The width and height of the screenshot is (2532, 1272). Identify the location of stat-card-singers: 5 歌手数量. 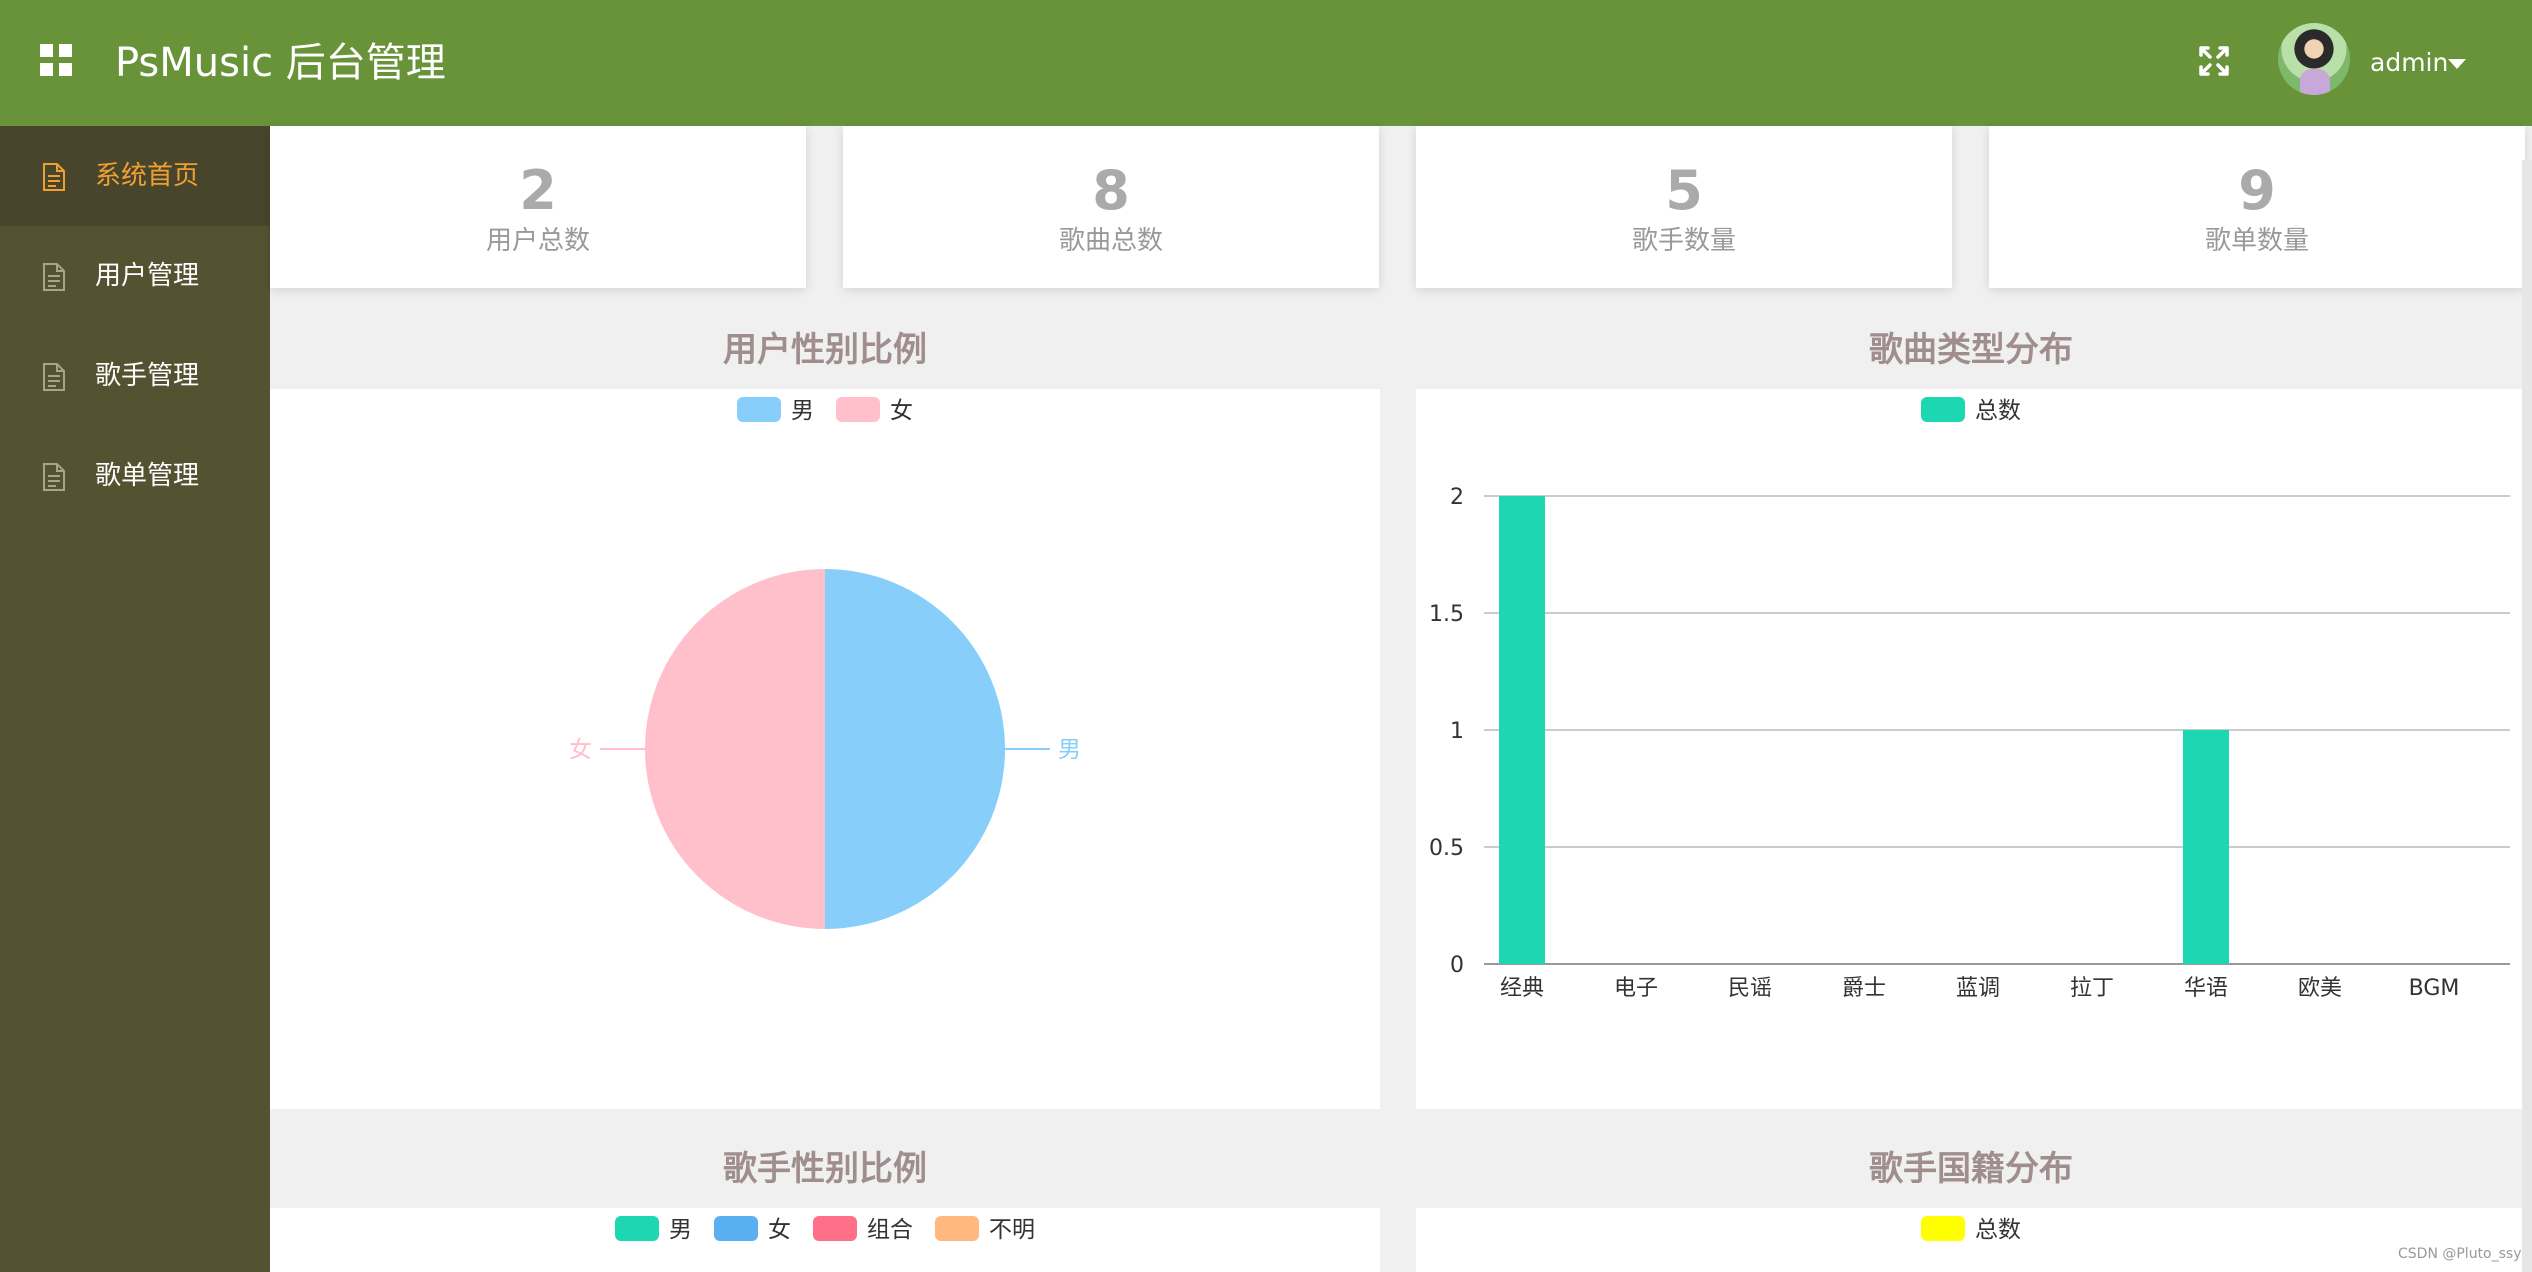
(1684, 207).